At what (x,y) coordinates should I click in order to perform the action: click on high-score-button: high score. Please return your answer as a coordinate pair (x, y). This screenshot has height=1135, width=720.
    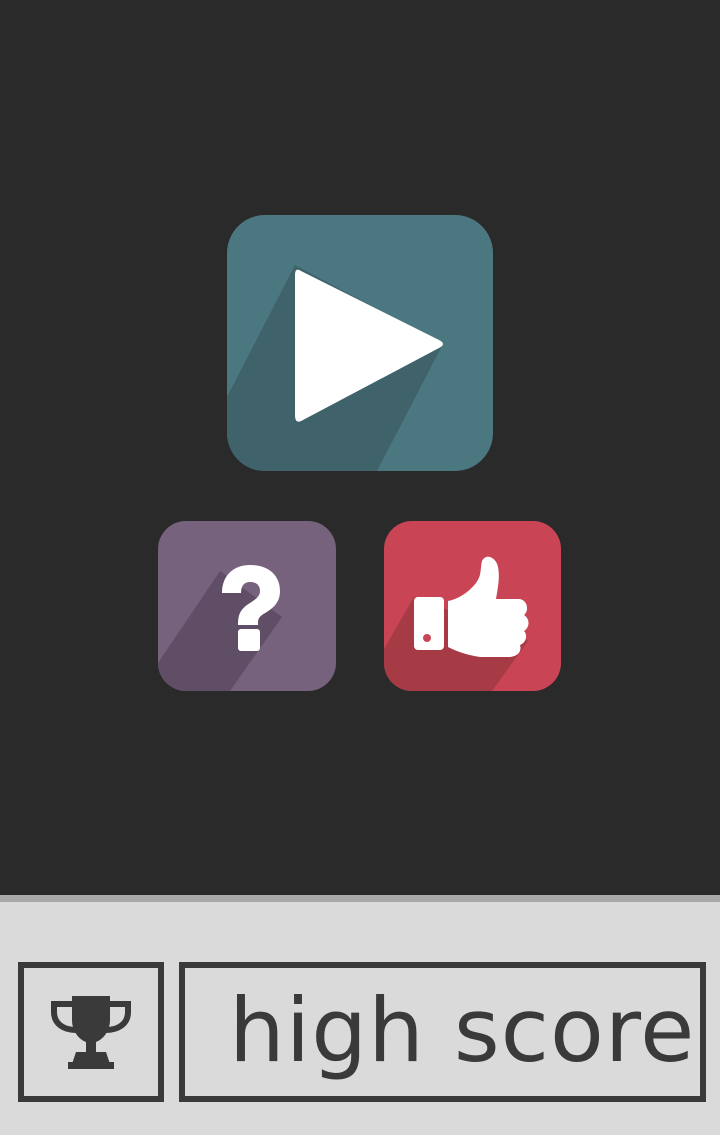
    Looking at the image, I should click on (442, 1032).